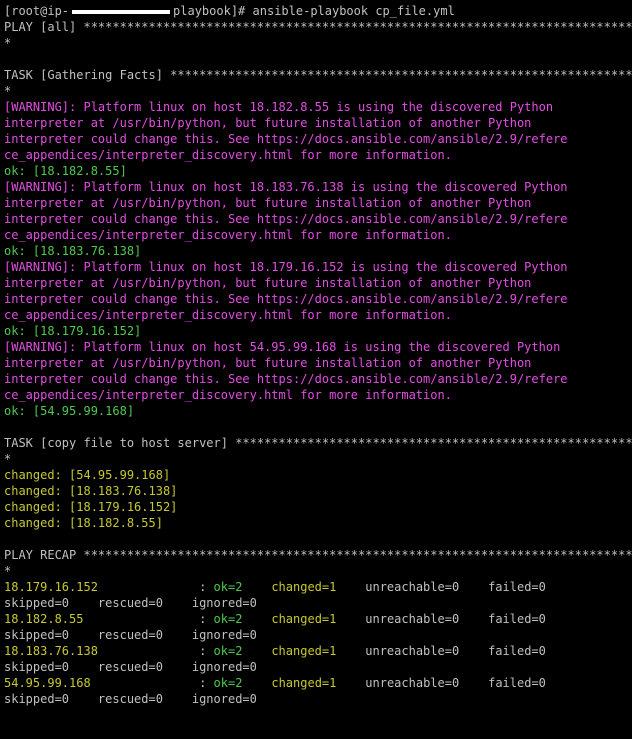 This screenshot has width=632, height=739. I want to click on output-line: changed: [54.95.99.168], so click(318, 475).